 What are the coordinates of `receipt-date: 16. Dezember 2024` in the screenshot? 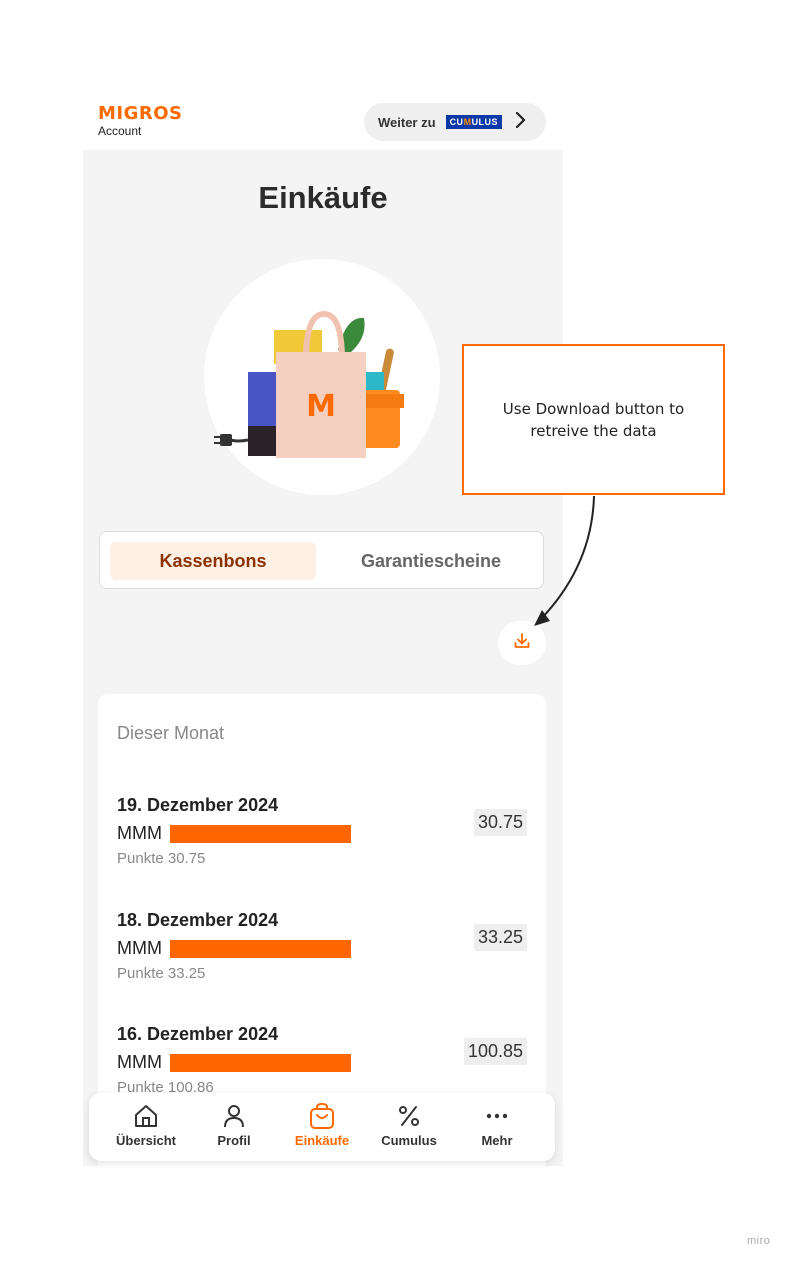 It's located at (198, 1034).